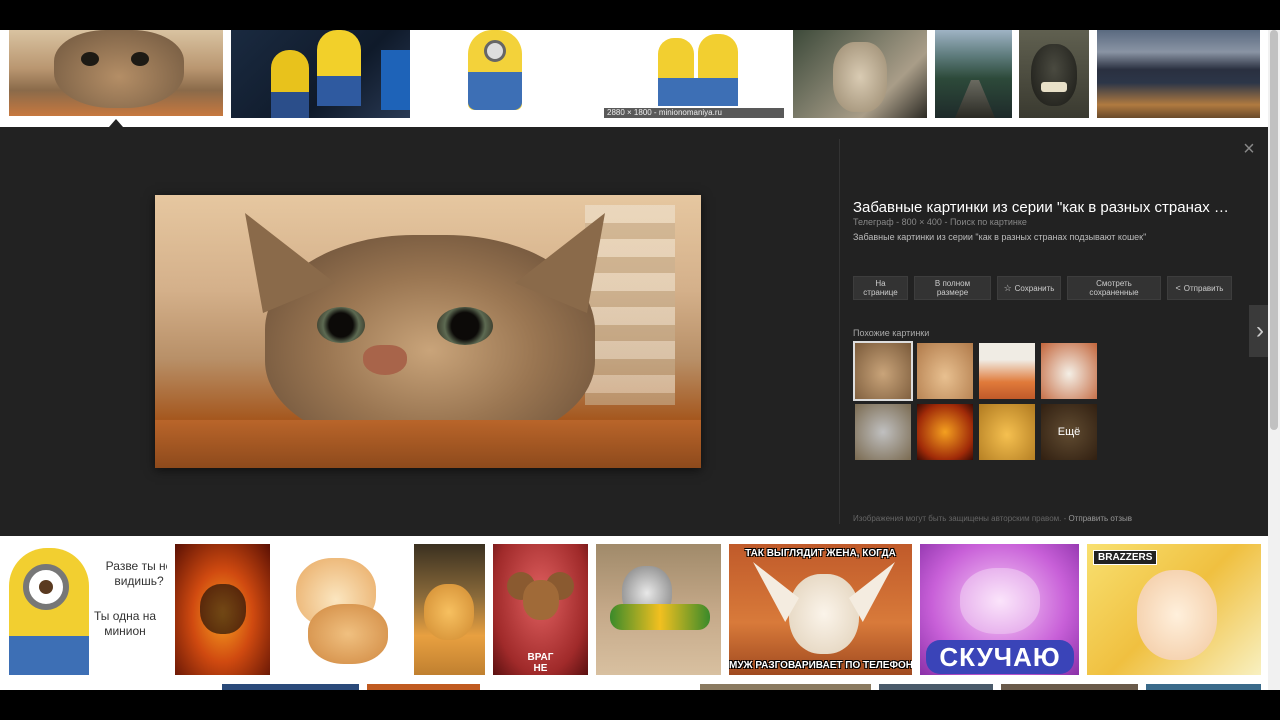  I want to click on thumb-orange-kitten, so click(449, 609).